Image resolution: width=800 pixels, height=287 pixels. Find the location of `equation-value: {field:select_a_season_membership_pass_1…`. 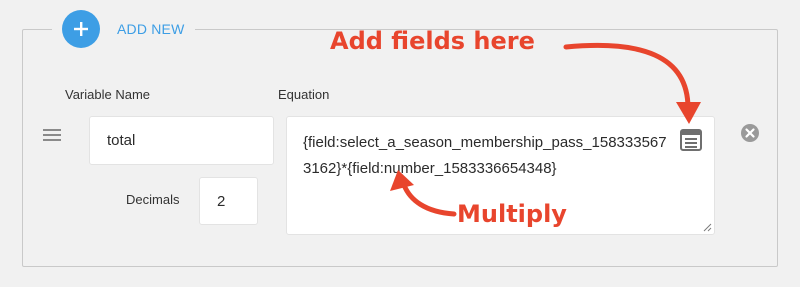

equation-value: {field:select_a_season_membership_pass_1… is located at coordinates (485, 155).